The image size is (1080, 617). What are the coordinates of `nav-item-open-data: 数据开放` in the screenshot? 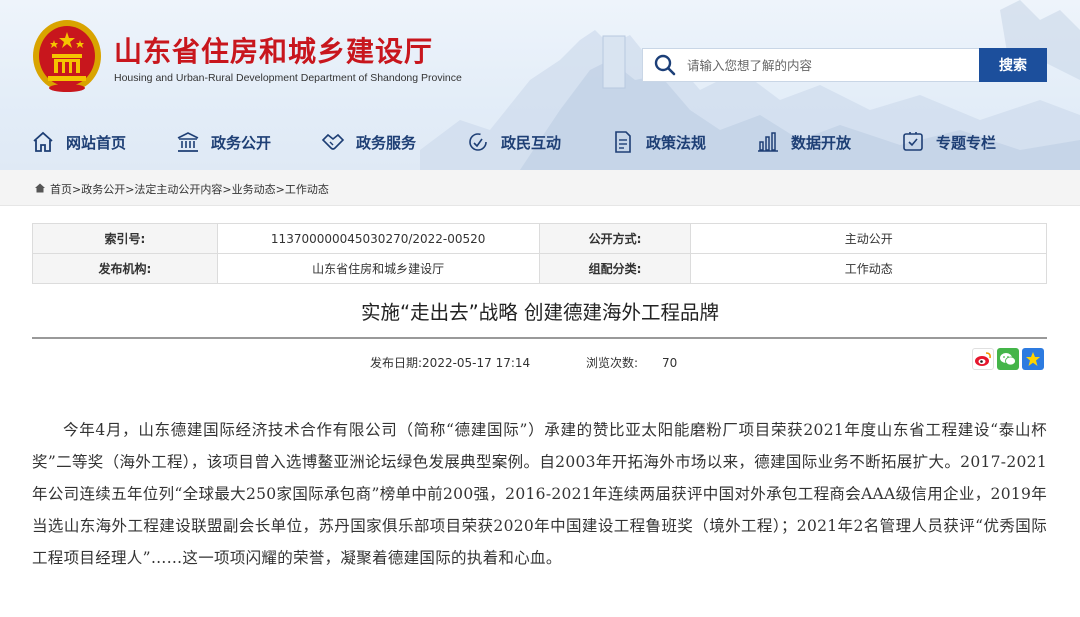 It's located at (803, 142).